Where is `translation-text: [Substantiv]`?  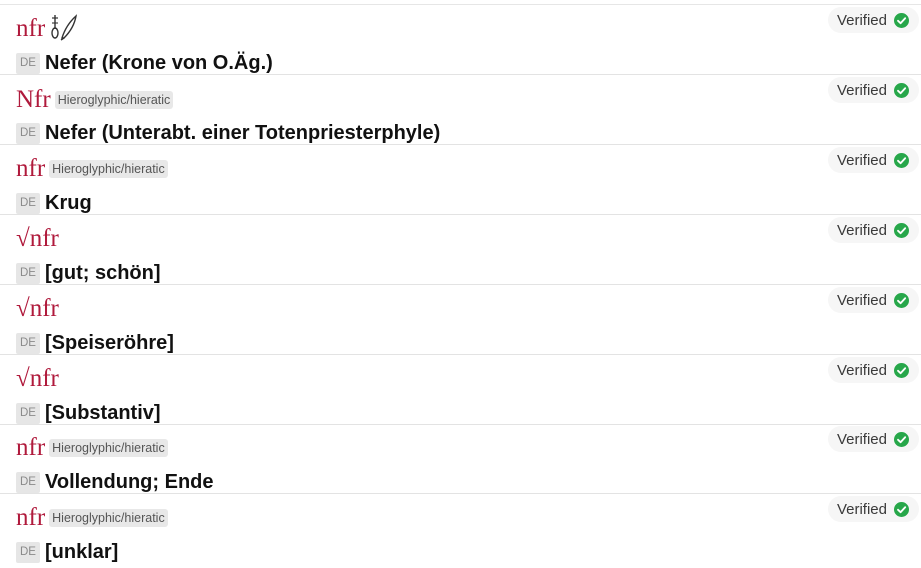
translation-text: [Substantiv] is located at coordinates (103, 413).